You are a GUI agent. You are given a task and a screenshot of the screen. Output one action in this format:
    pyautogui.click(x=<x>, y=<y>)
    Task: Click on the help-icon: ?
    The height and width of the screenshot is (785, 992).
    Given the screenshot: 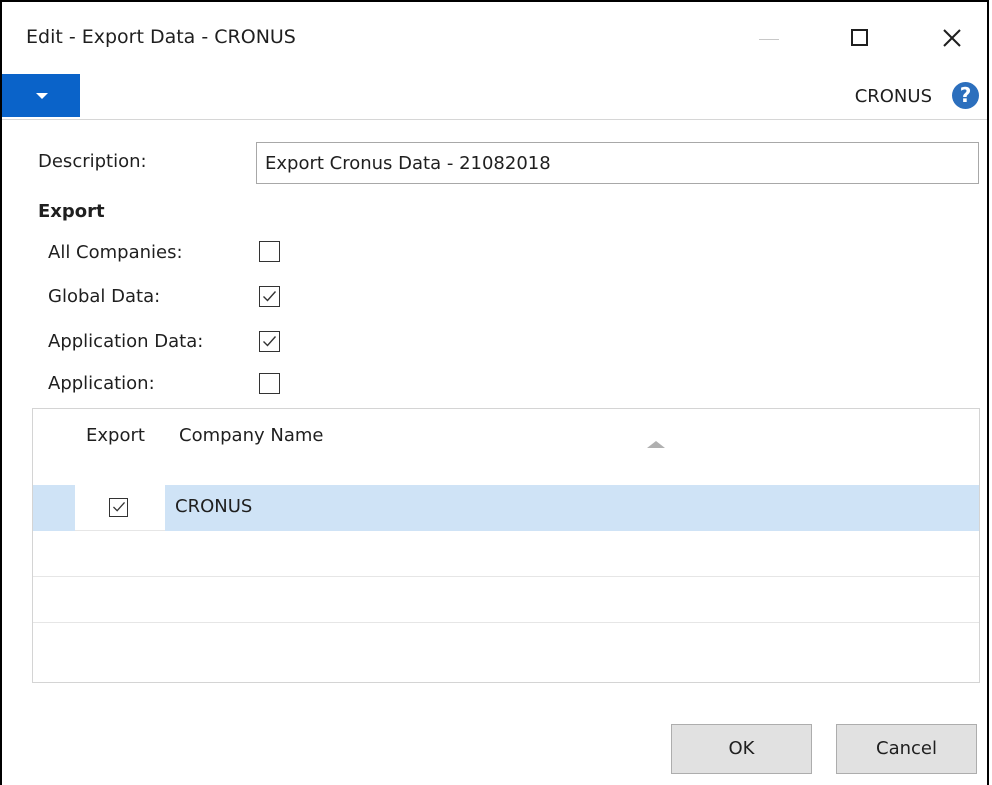 What is the action you would take?
    pyautogui.click(x=965, y=95)
    